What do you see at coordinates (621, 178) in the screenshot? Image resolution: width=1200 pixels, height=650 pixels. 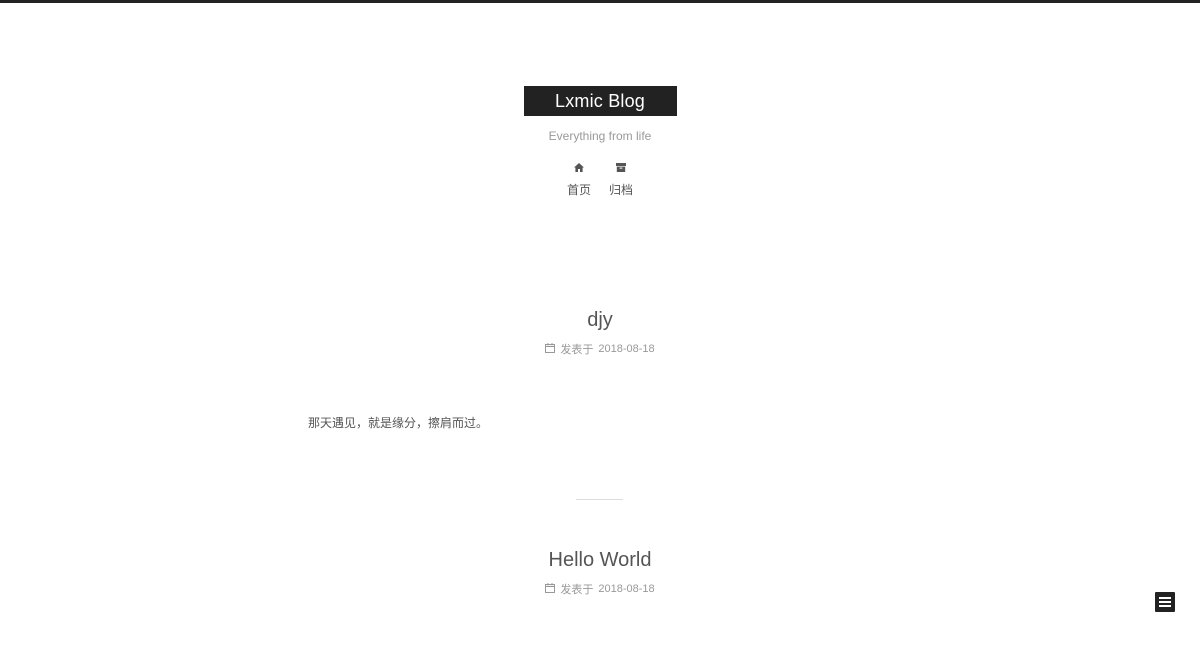 I see `menu-item-archive: 归档` at bounding box center [621, 178].